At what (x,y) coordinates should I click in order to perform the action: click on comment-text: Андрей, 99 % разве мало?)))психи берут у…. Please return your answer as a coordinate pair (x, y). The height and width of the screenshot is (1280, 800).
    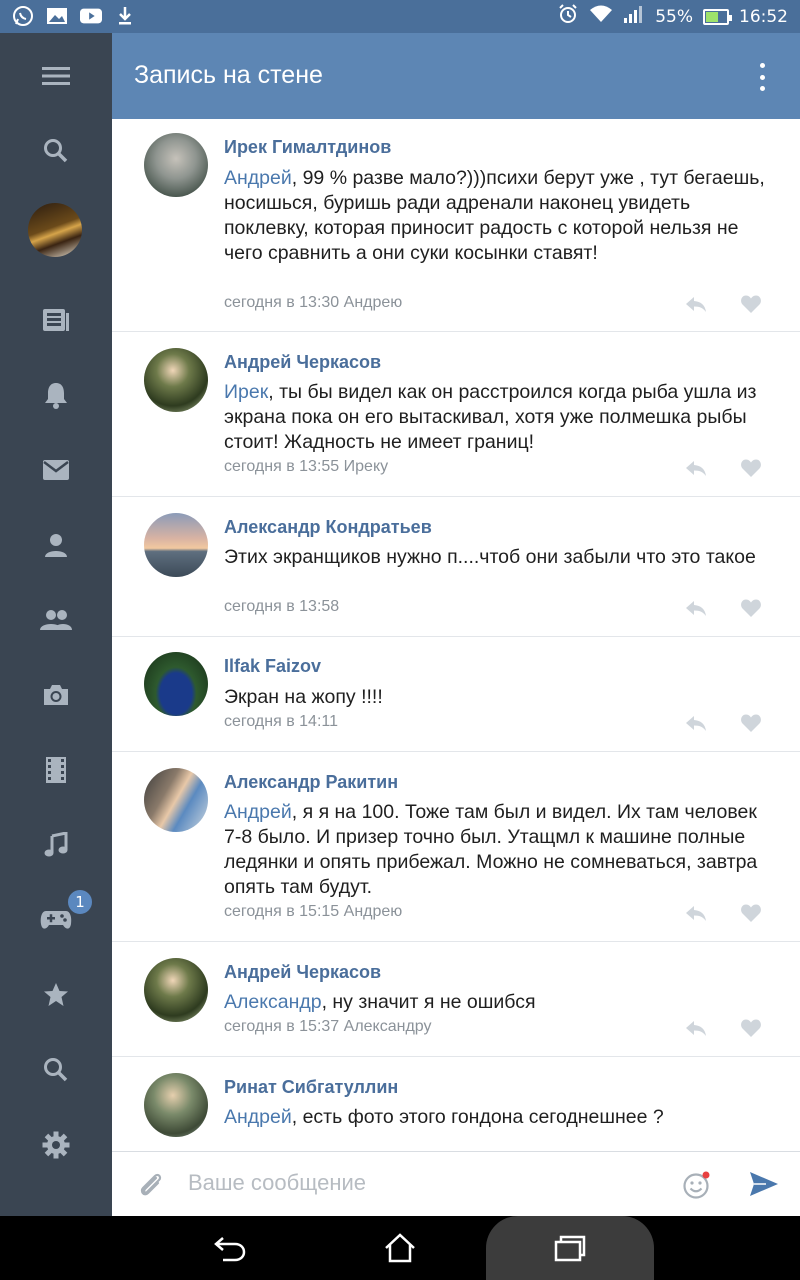
    Looking at the image, I should click on (494, 215).